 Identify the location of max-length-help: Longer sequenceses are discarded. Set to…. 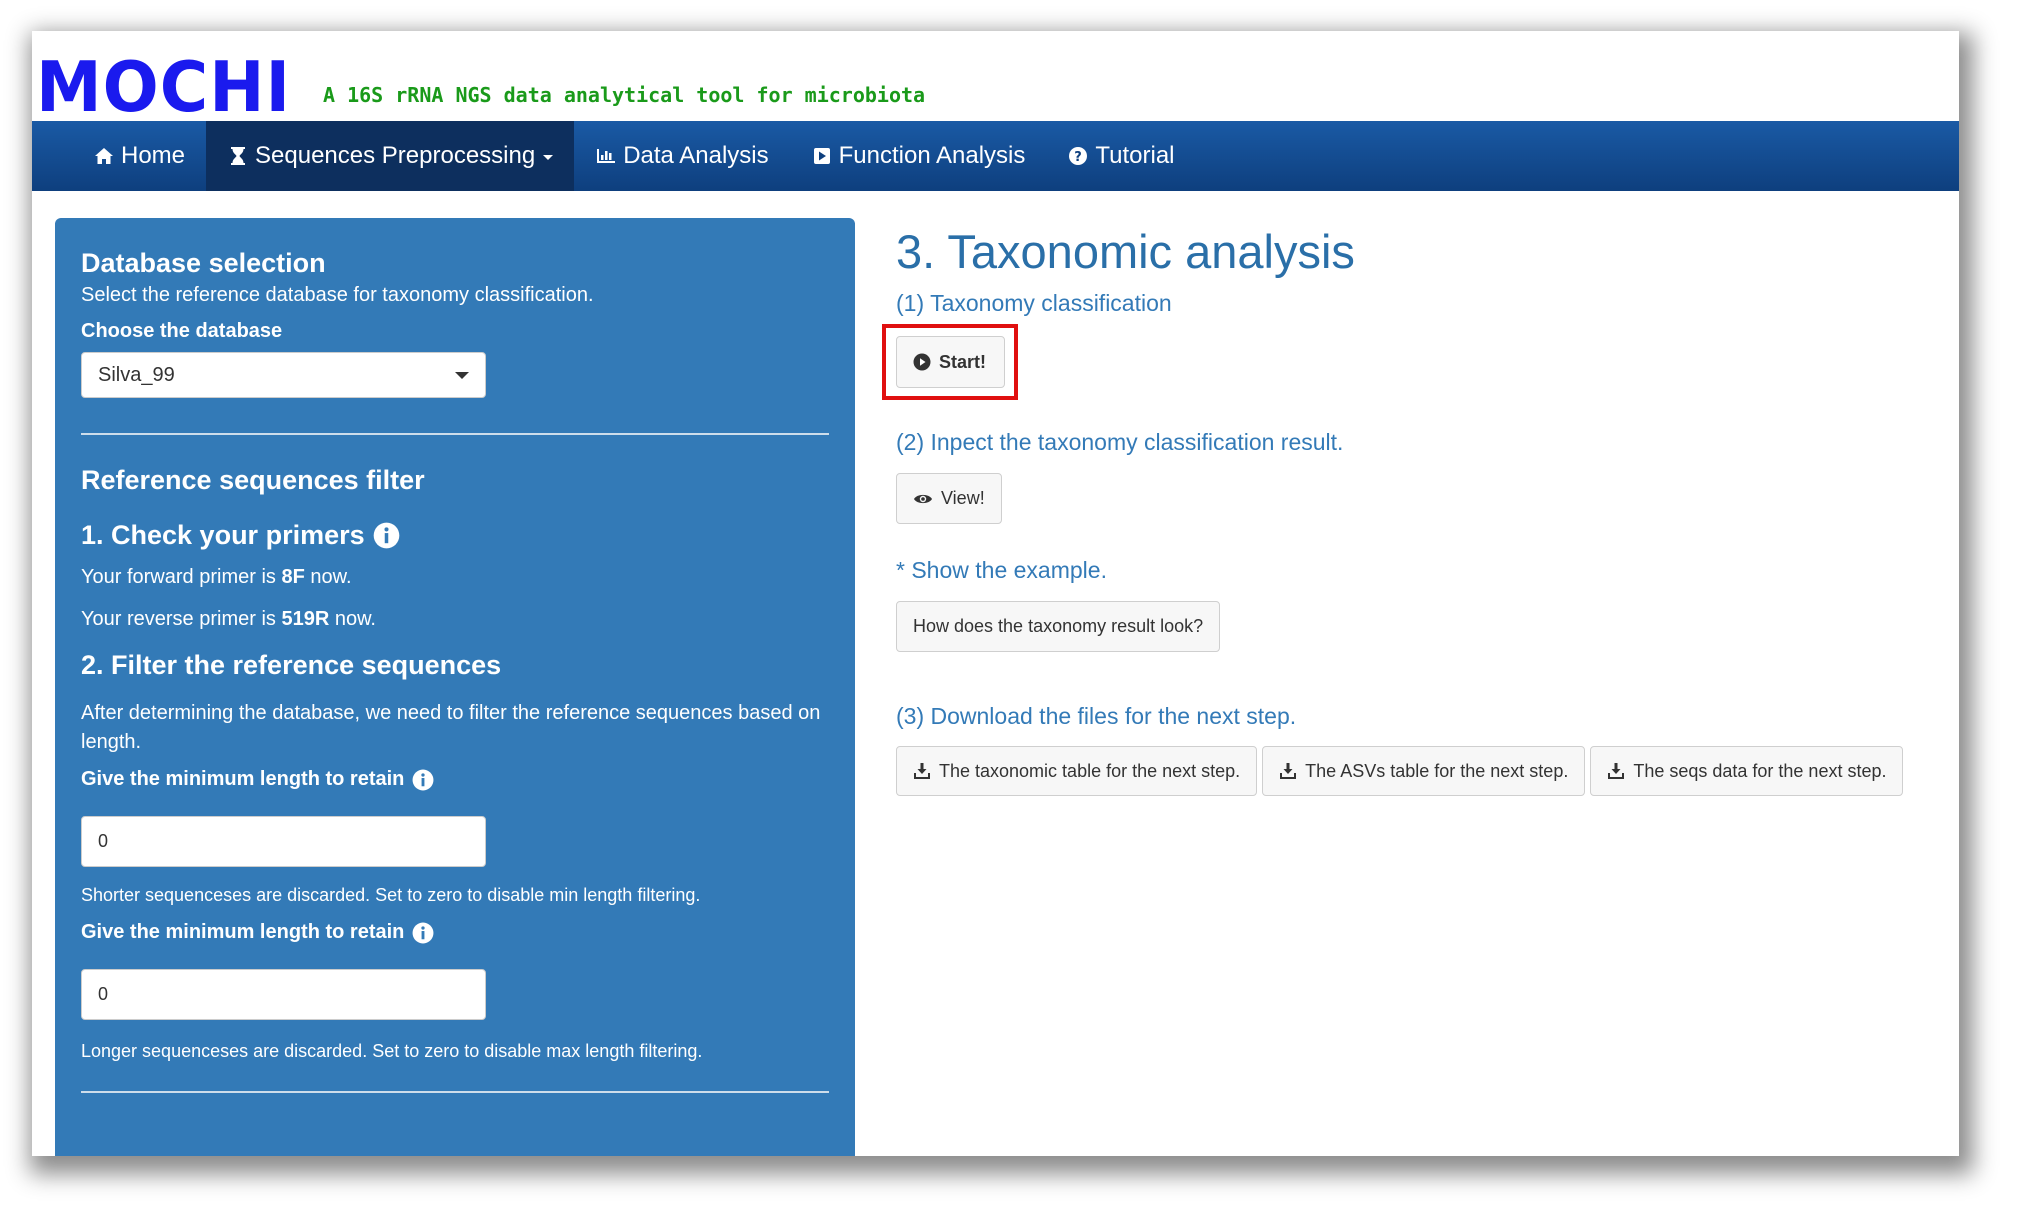
(392, 1051).